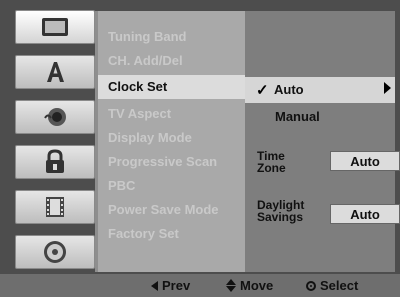 The image size is (400, 297). I want to click on disc-icon, so click(55, 252).